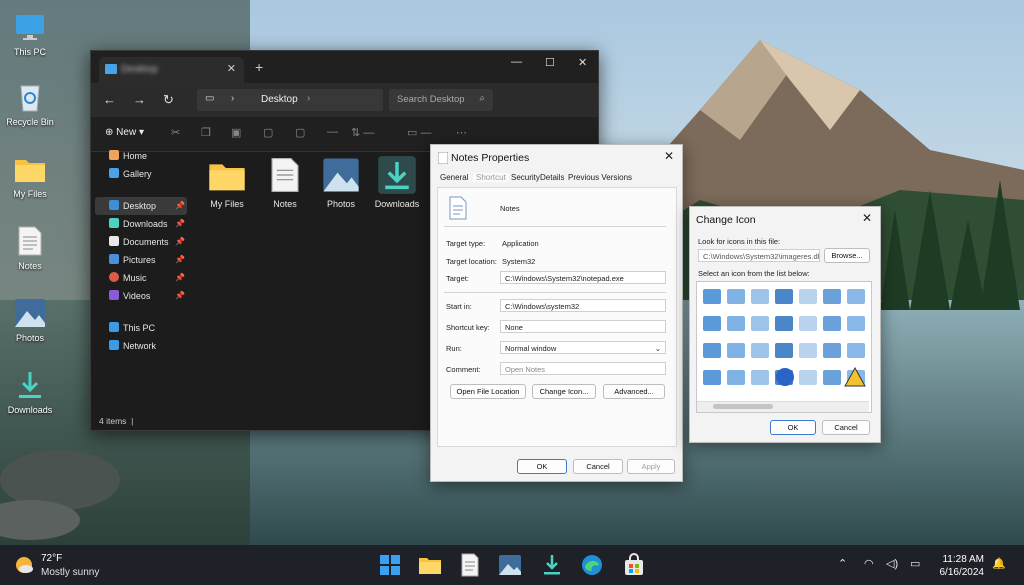 This screenshot has height=585, width=1024. Describe the element at coordinates (525, 177) in the screenshot. I see `tab-security: Security` at that location.